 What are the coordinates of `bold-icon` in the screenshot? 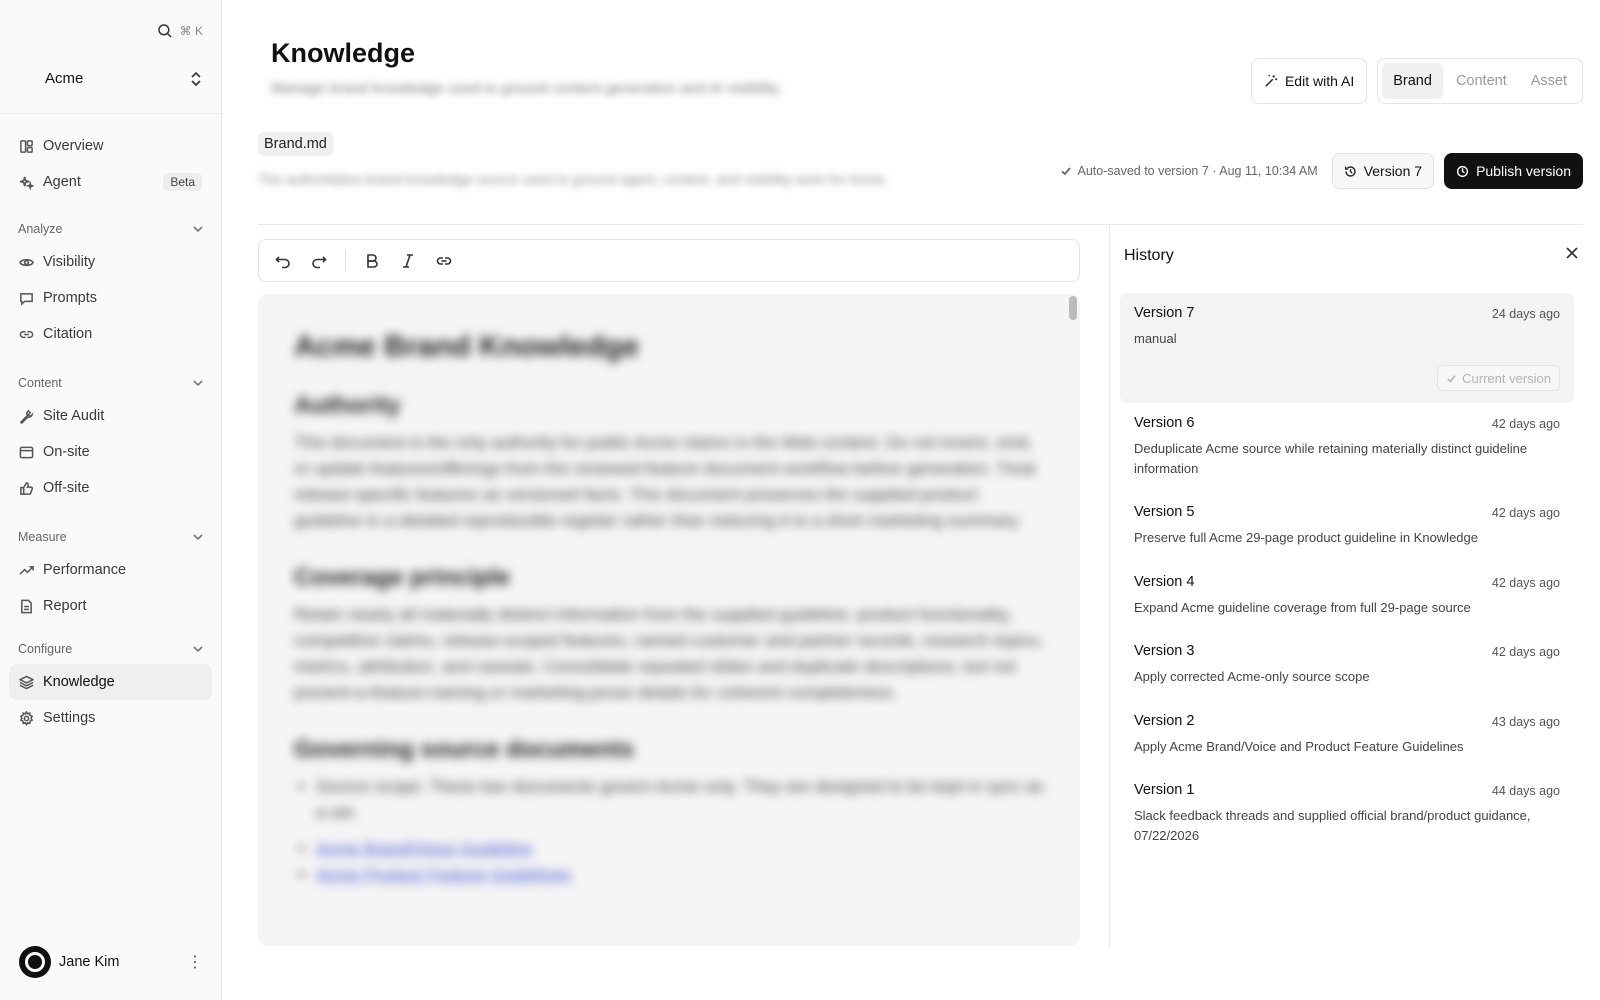 It's located at (372, 260).